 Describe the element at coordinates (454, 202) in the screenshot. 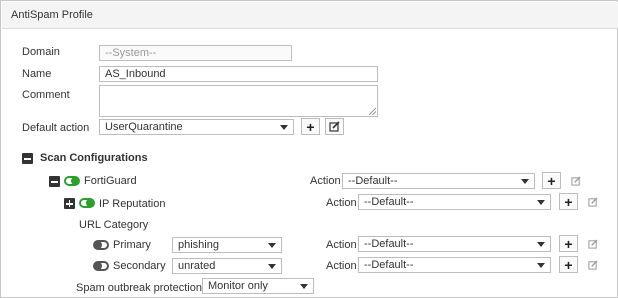

I see `ip-reputation-action-select: --Default--` at that location.